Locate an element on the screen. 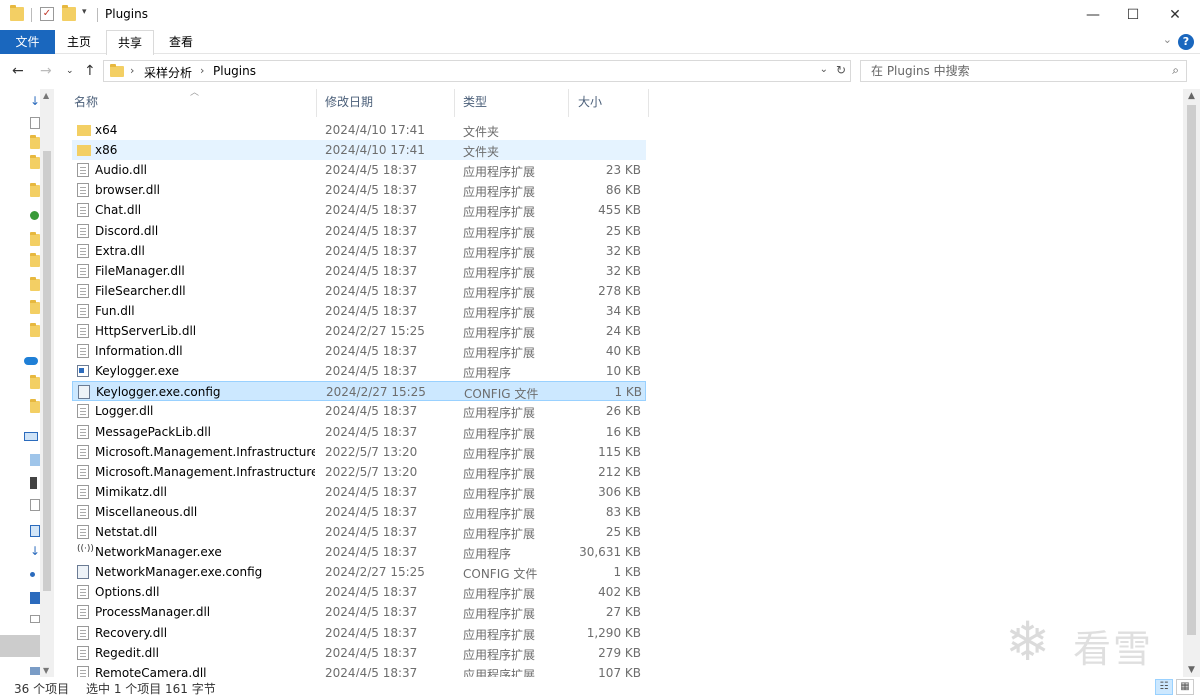  file-row: Netstat.dll 2024/4/5 18:37 应用程序扩展 25 KB is located at coordinates (359, 532).